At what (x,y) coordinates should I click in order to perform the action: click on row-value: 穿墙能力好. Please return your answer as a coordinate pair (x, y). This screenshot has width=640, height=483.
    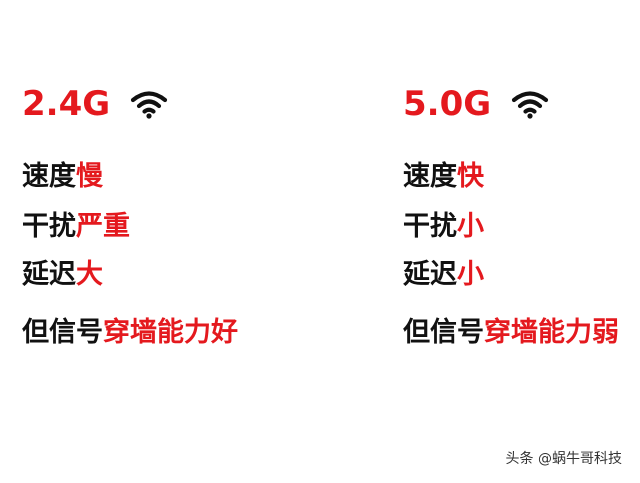
    Looking at the image, I should click on (170, 332).